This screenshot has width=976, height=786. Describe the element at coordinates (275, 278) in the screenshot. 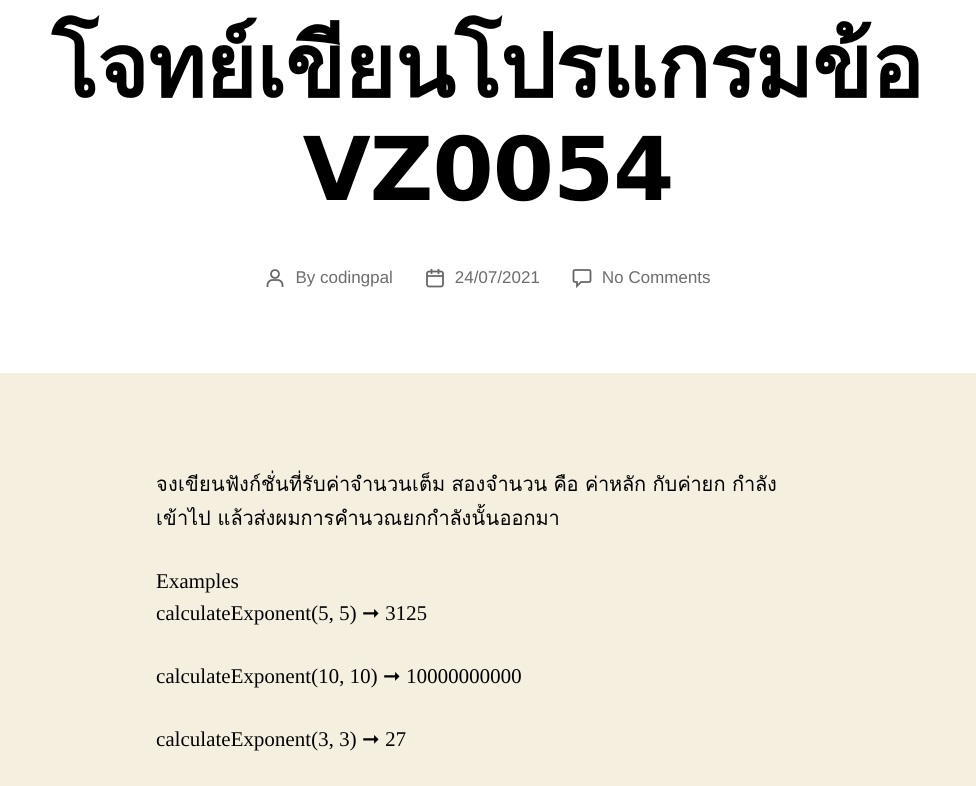

I see `person-icon` at that location.